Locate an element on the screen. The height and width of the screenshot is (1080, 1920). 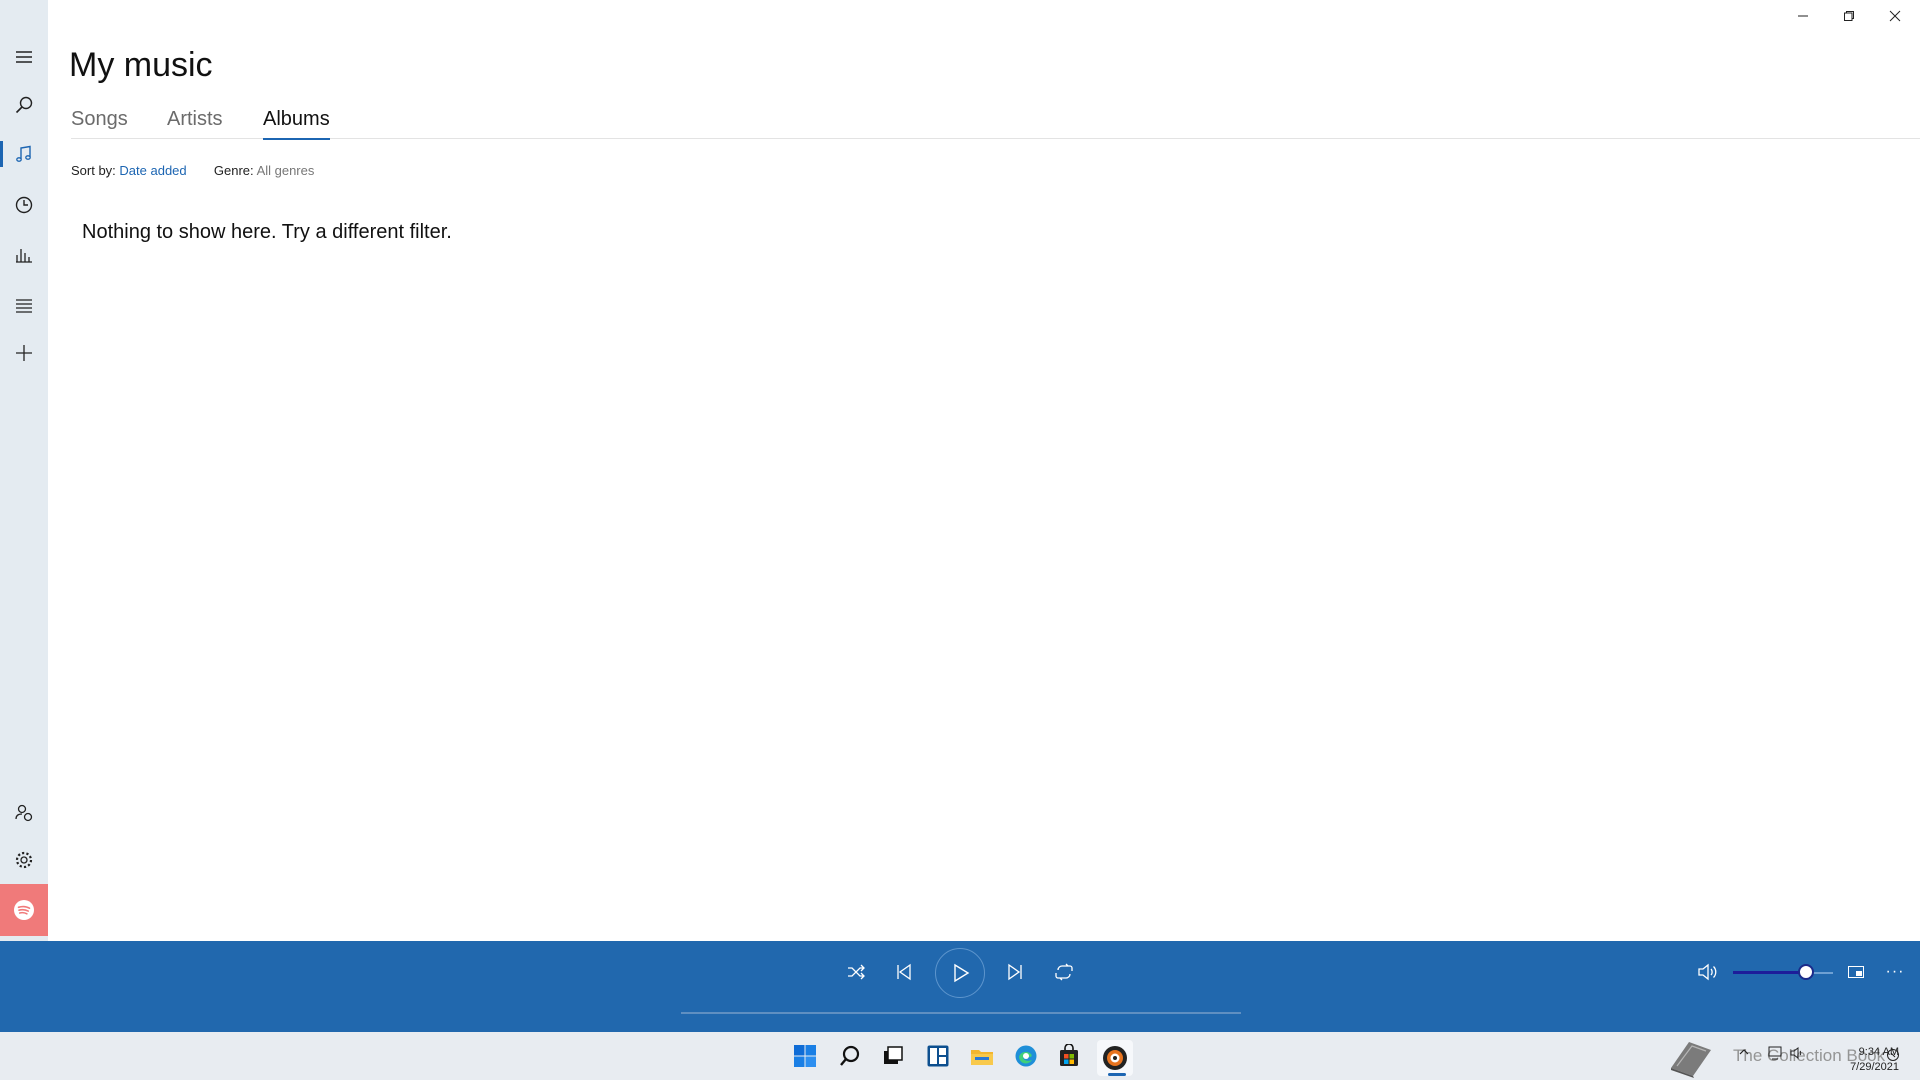
show-hidden-icons-button is located at coordinates (1745, 1053).